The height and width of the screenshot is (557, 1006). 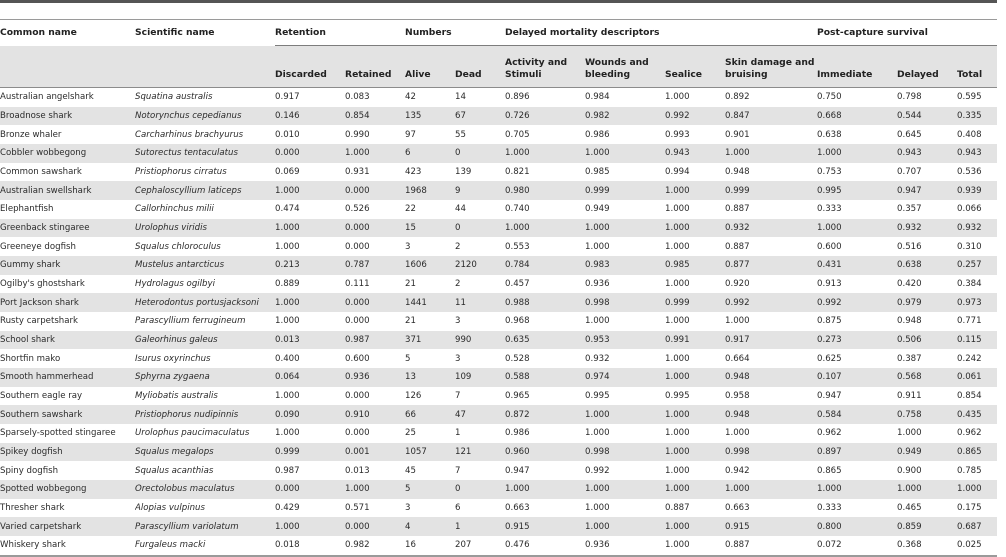 I want to click on cell-common-name: Spotted wobbegong, so click(x=67, y=489).